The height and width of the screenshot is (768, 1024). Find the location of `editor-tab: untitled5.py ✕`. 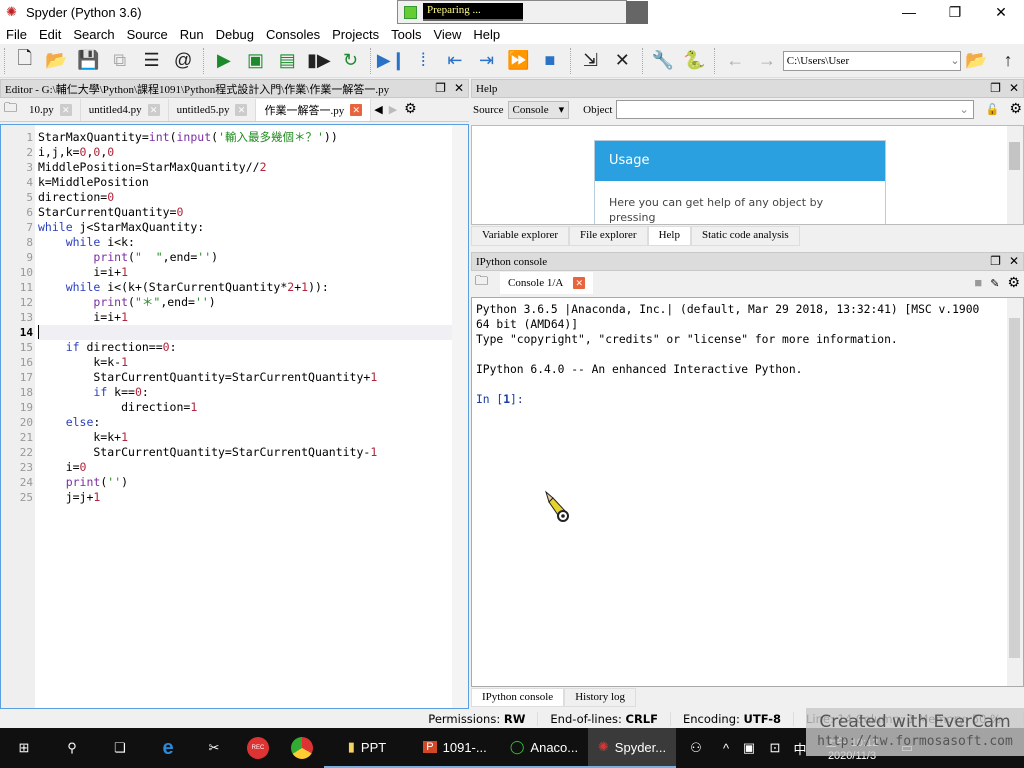

editor-tab: untitled5.py ✕ is located at coordinates (213, 109).